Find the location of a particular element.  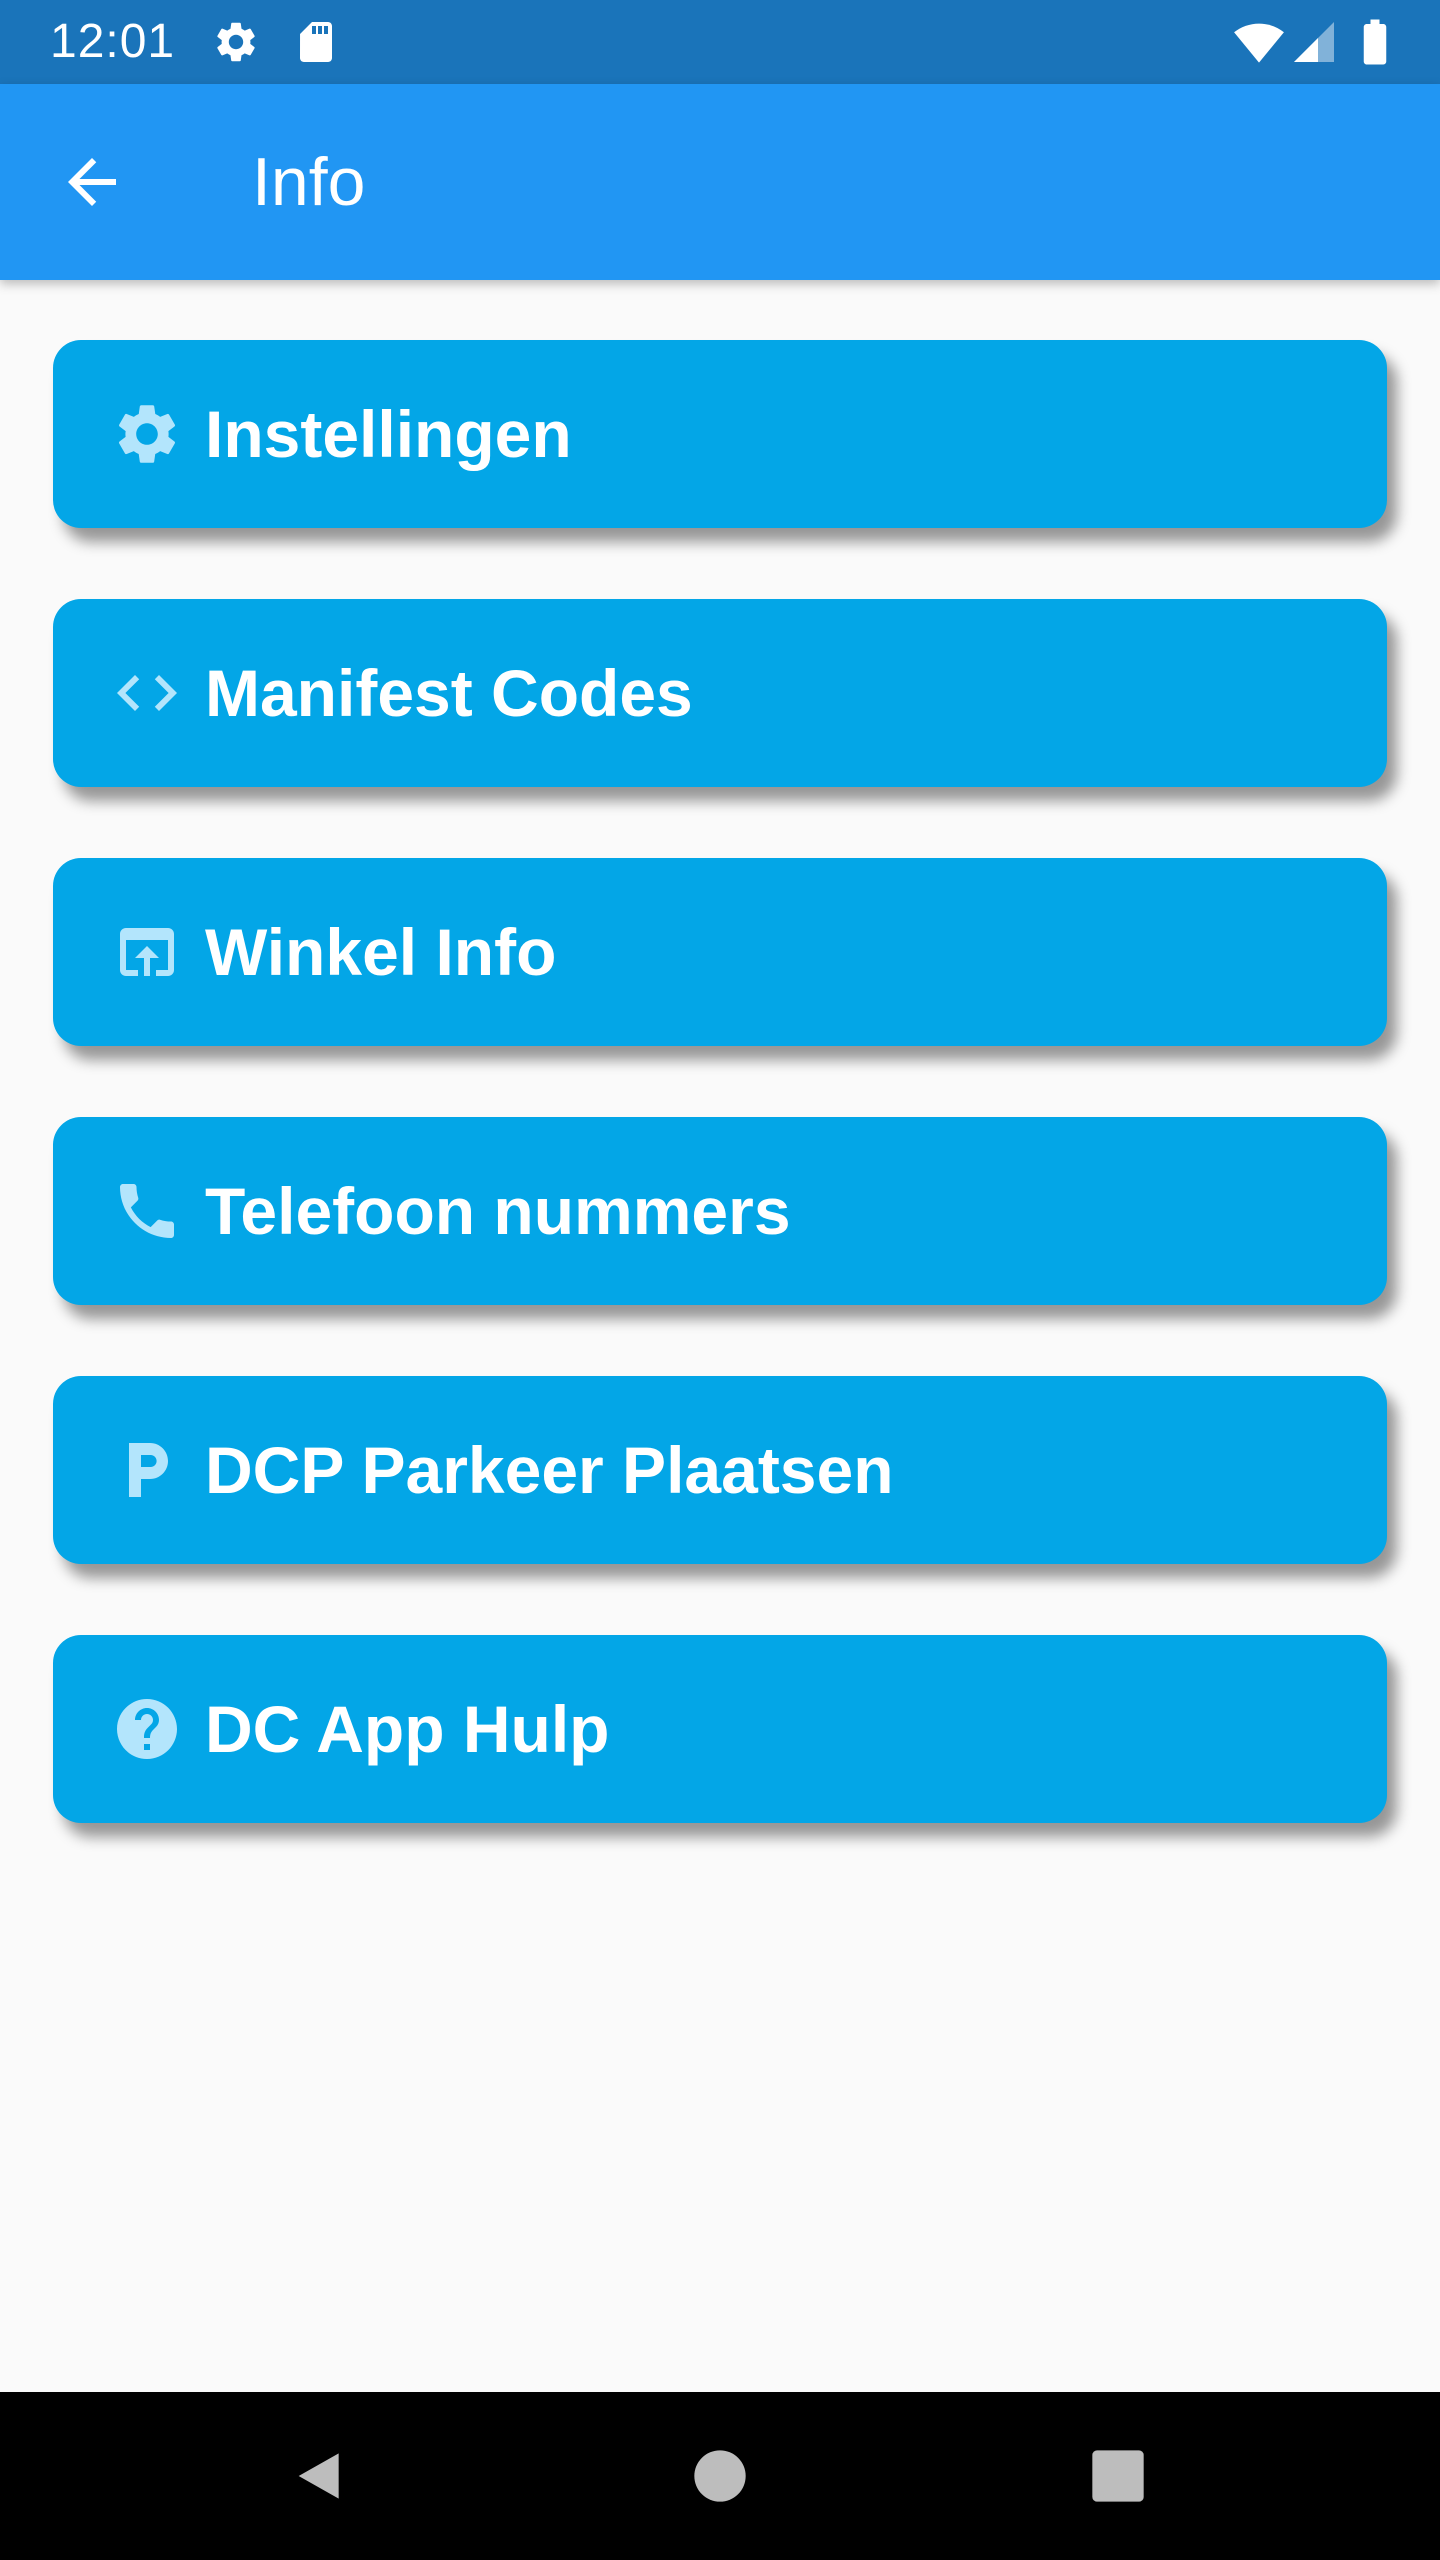

arrow-back-icon is located at coordinates (92, 182).